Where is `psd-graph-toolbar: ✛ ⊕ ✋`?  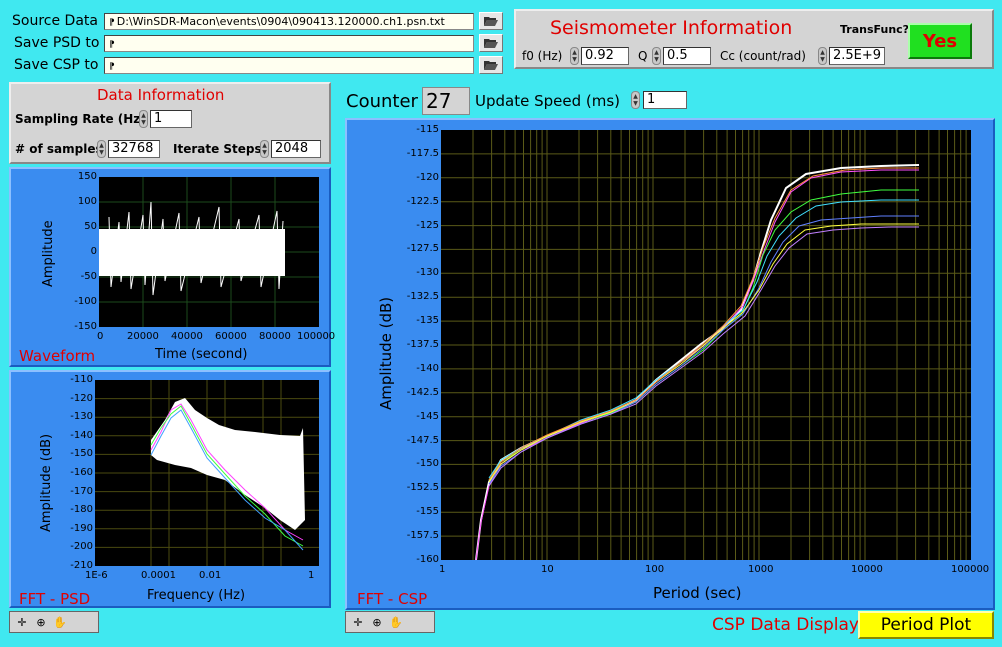 psd-graph-toolbar: ✛ ⊕ ✋ is located at coordinates (54, 622).